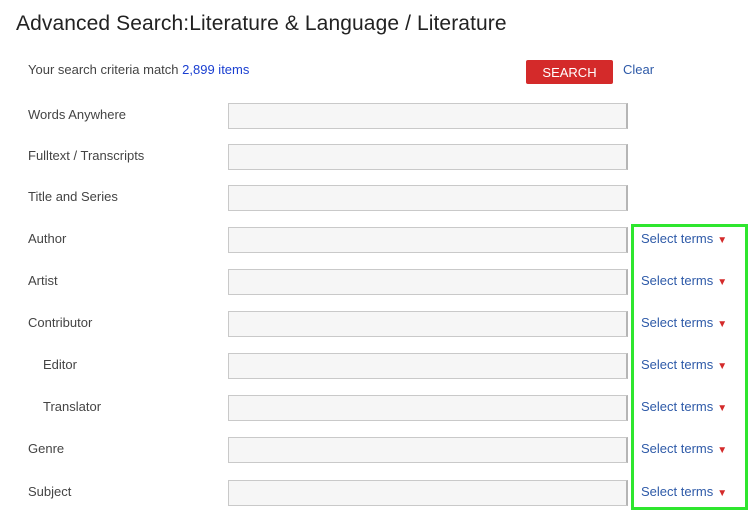 The image size is (752, 512). What do you see at coordinates (46, 448) in the screenshot?
I see `field-label: Genre` at bounding box center [46, 448].